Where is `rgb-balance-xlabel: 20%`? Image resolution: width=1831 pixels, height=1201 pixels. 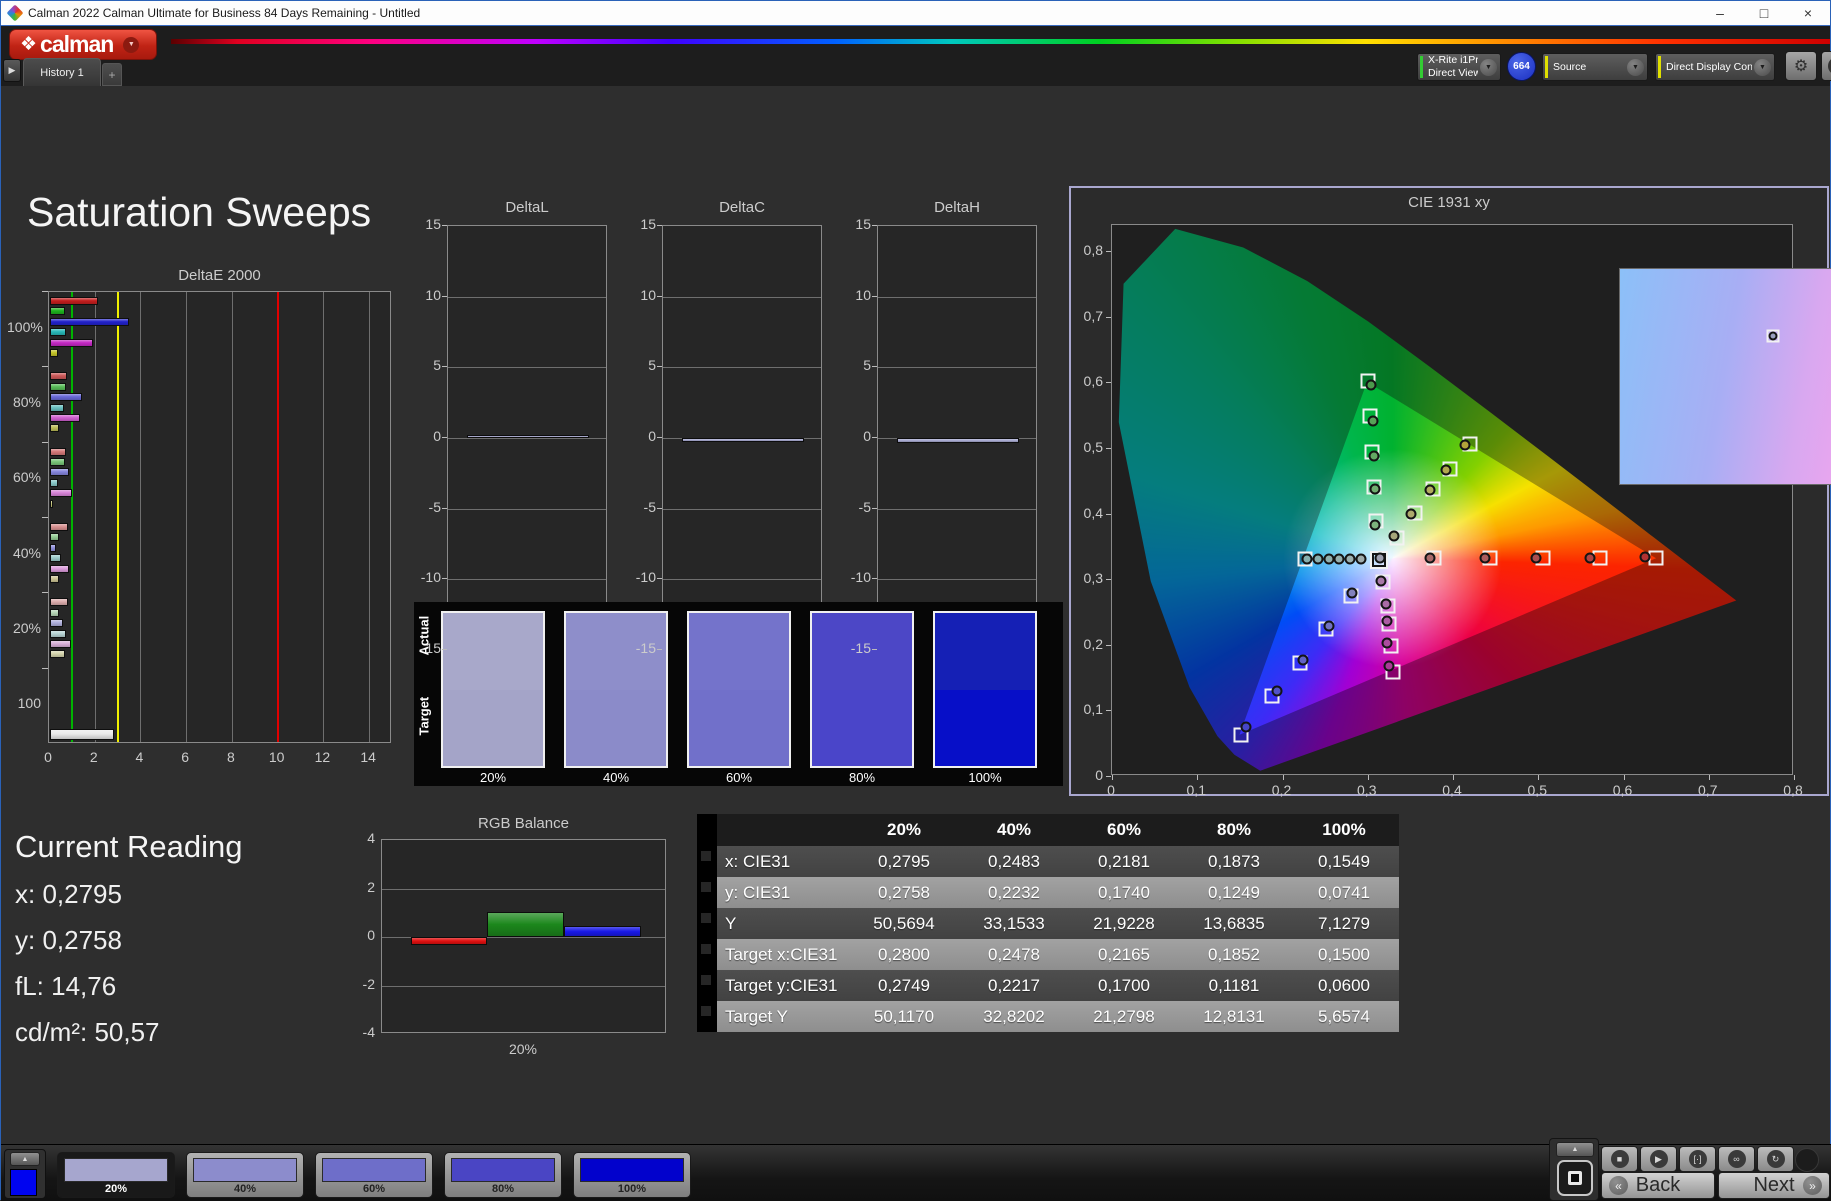
rgb-balance-xlabel: 20% is located at coordinates (523, 1049).